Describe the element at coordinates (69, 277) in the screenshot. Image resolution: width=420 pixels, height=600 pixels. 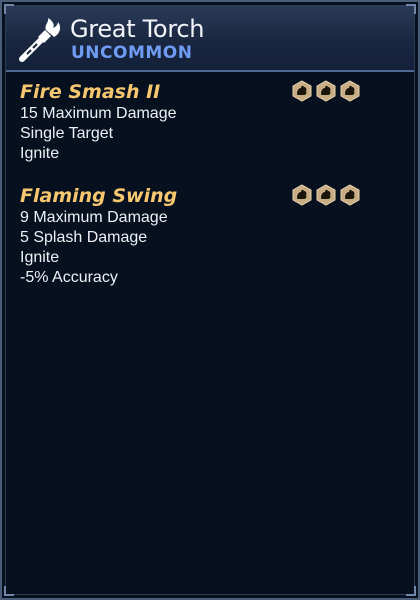
I see `skill-effect: -5% Accuracy` at that location.